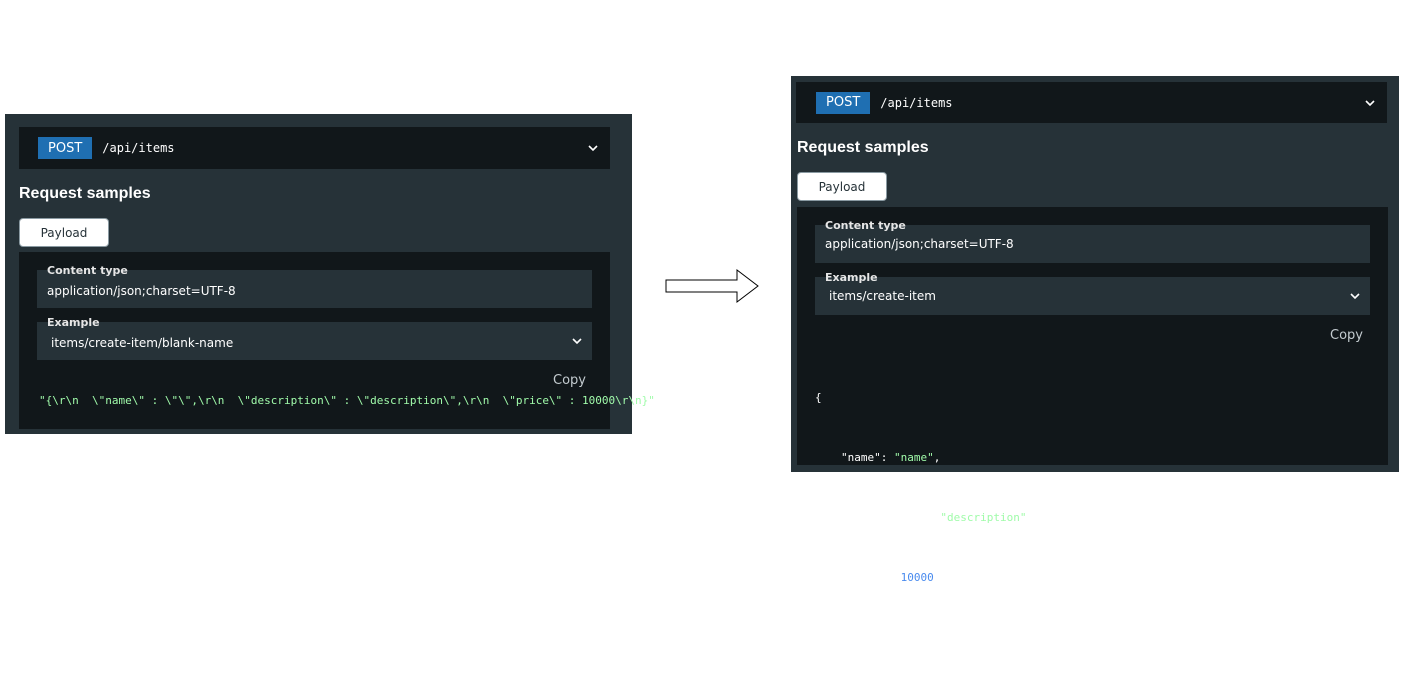  Describe the element at coordinates (861, 457) in the screenshot. I see `json-key: "name"` at that location.